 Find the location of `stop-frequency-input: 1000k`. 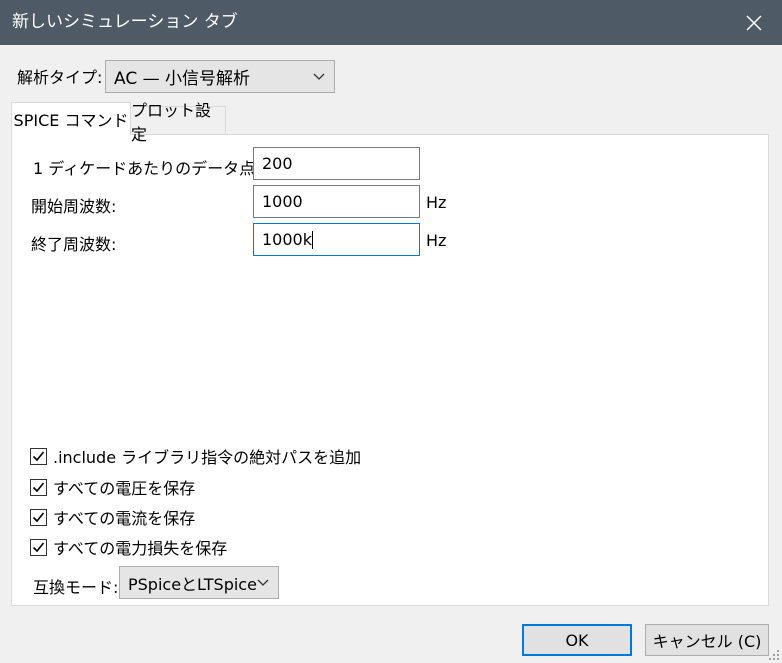

stop-frequency-input: 1000k is located at coordinates (336, 239).